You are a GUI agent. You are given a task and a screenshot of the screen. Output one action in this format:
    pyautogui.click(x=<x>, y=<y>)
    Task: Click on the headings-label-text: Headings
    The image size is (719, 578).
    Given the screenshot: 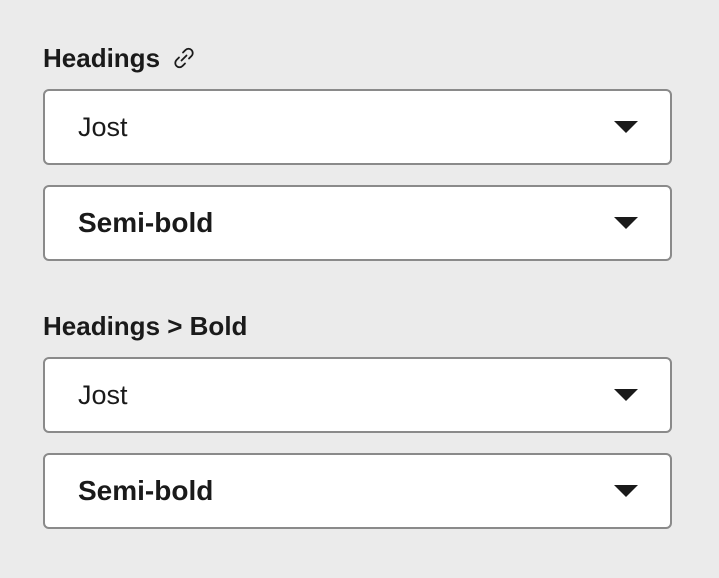 What is the action you would take?
    pyautogui.click(x=102, y=58)
    